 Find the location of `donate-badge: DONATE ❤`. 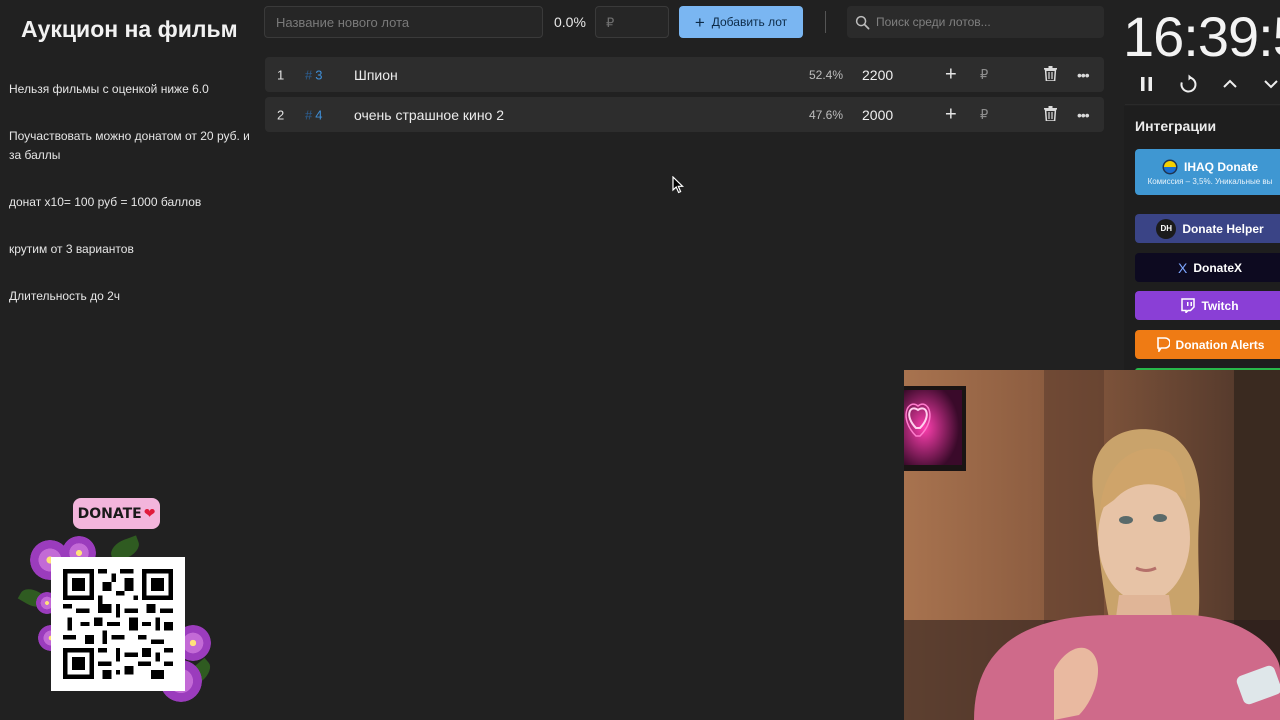

donate-badge: DONATE ❤ is located at coordinates (116, 513).